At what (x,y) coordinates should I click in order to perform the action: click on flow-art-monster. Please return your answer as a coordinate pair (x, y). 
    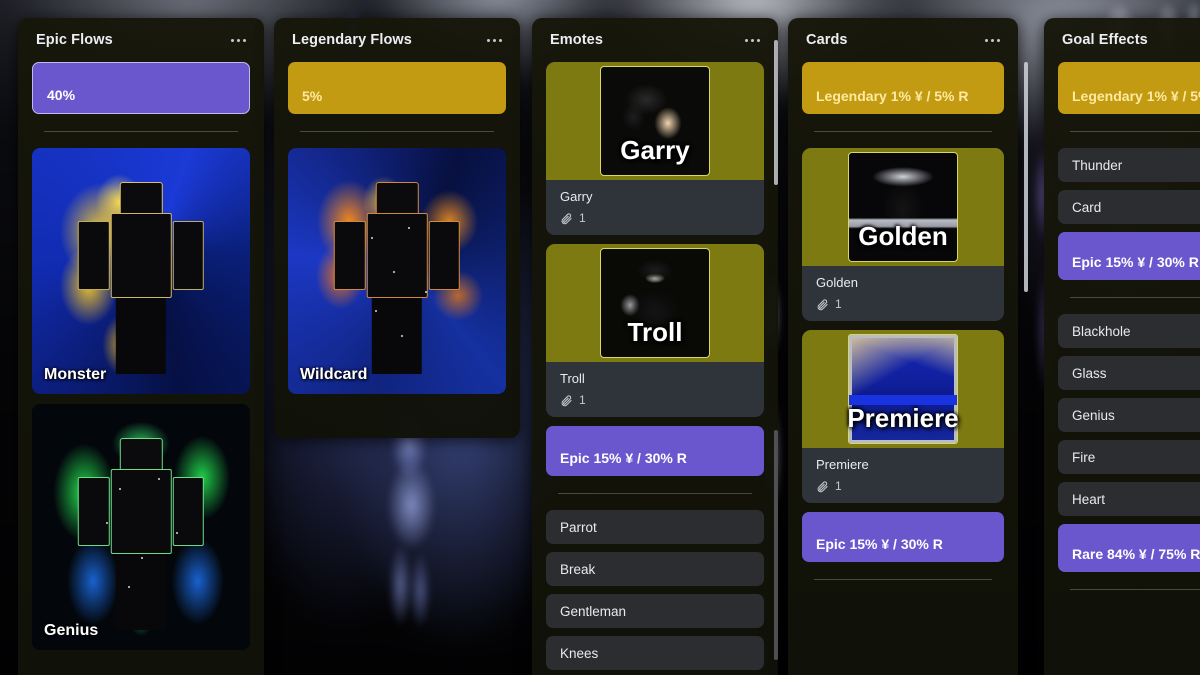
    Looking at the image, I should click on (141, 271).